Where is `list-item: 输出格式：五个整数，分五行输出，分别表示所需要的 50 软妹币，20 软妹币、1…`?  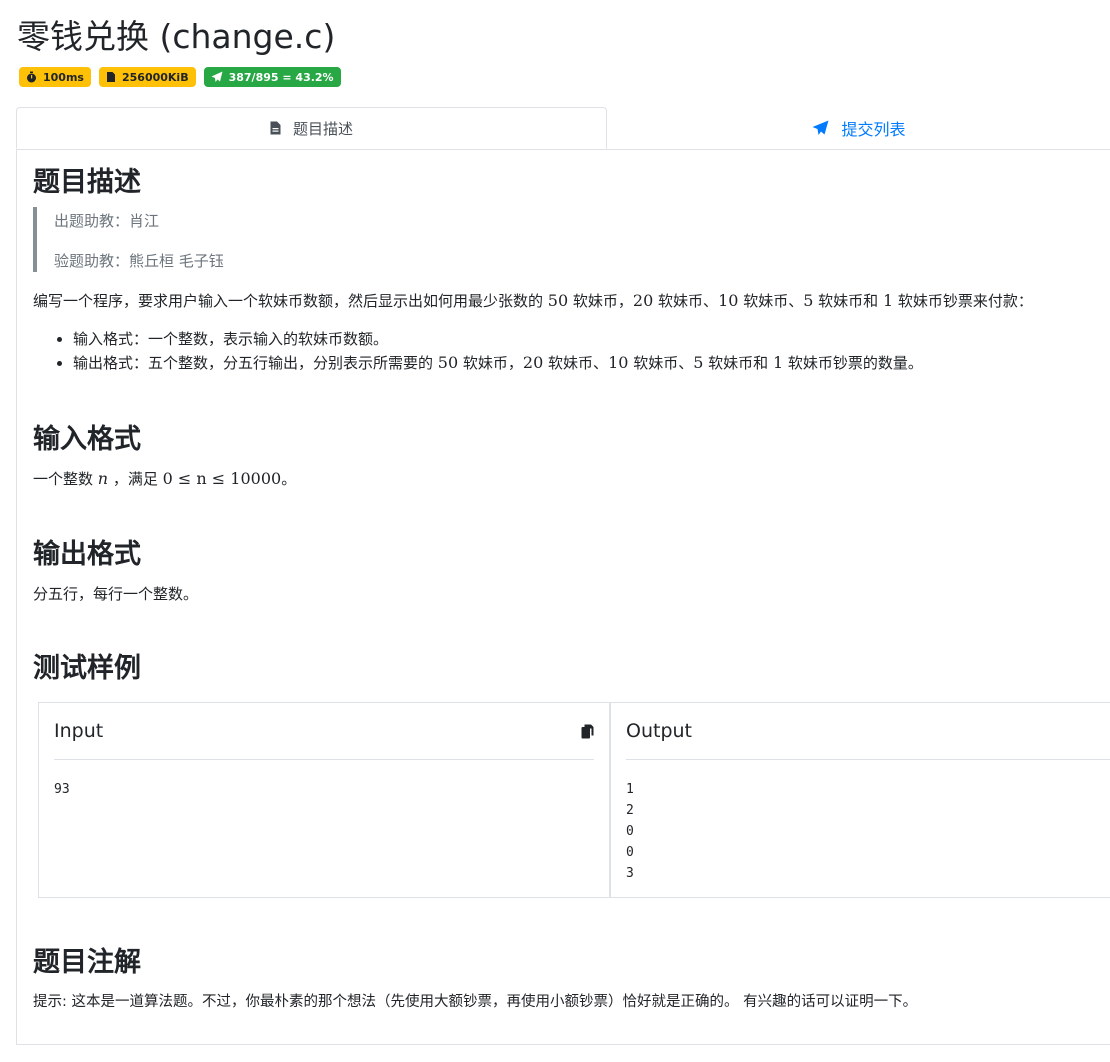
list-item: 输出格式：五个整数，分五行输出，分别表示所需要的 50 软妹币，20 软妹币、1… is located at coordinates (498, 363).